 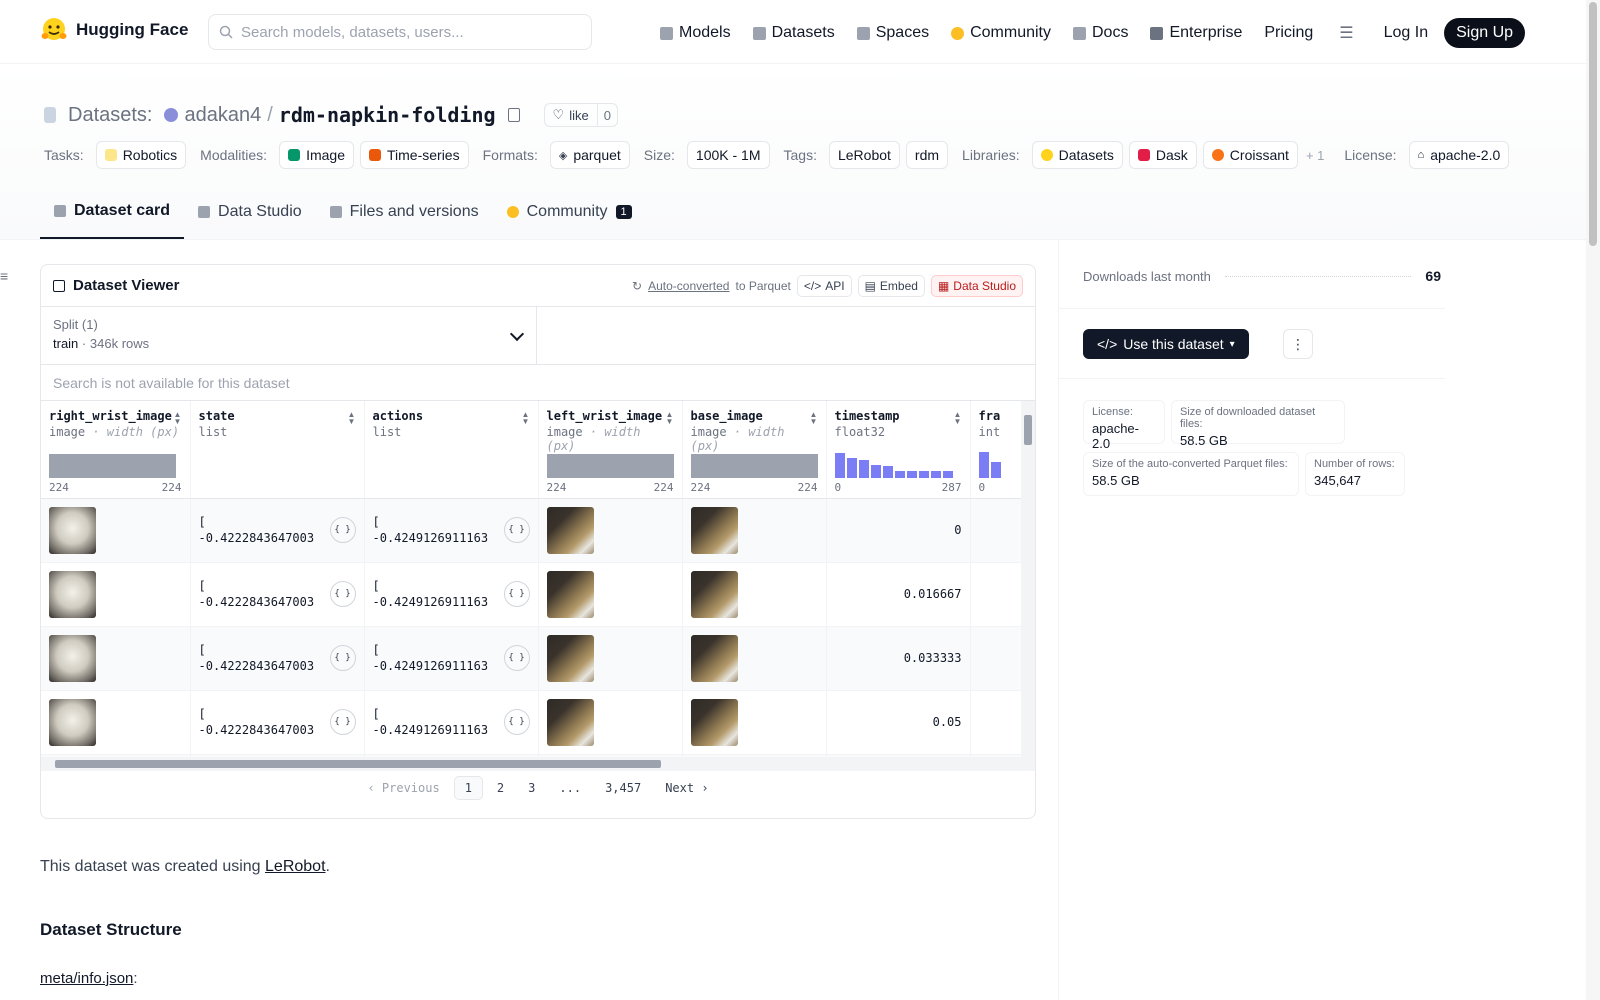 I want to click on tag-robotics: Robotics, so click(x=141, y=155).